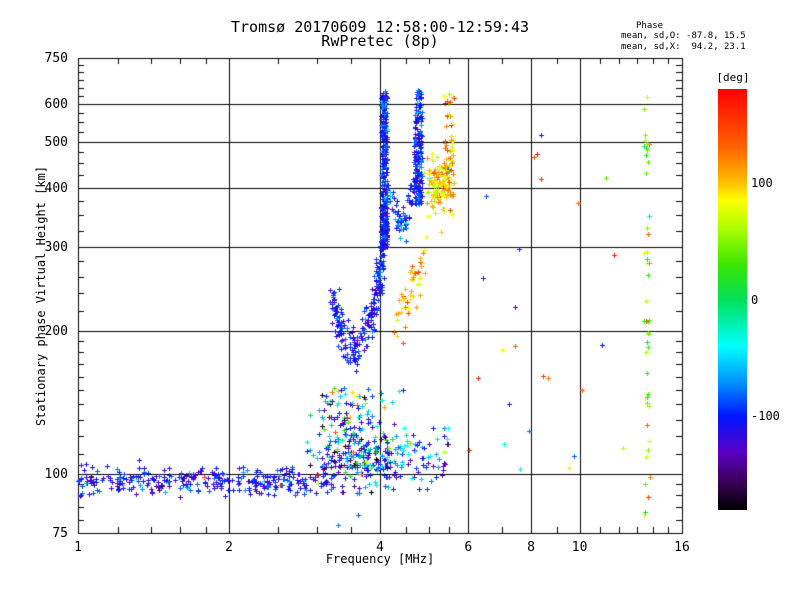 The height and width of the screenshot is (600, 800). Describe the element at coordinates (56, 58) in the screenshot. I see `y-tick-label: 750` at that location.